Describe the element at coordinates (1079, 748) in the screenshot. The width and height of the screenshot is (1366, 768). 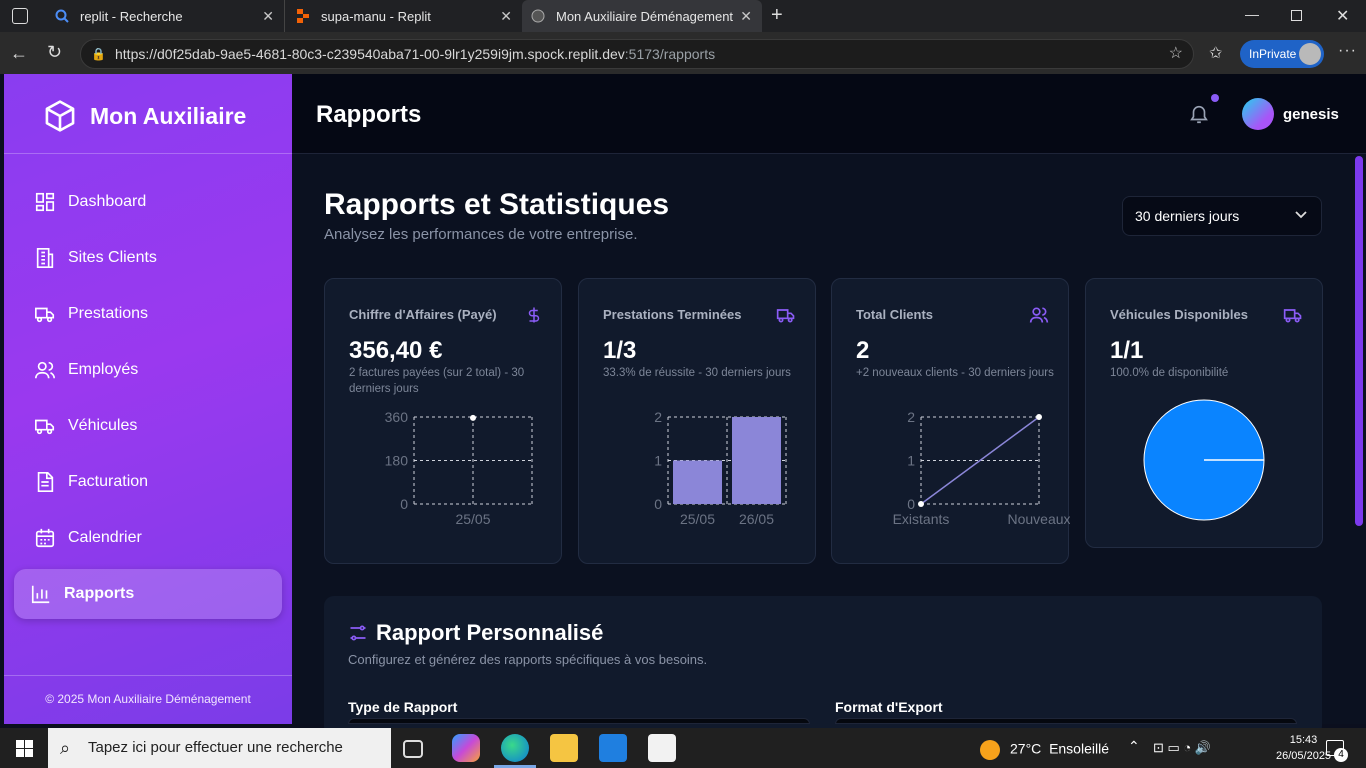
I see `weather-text: Ensoleillé` at that location.